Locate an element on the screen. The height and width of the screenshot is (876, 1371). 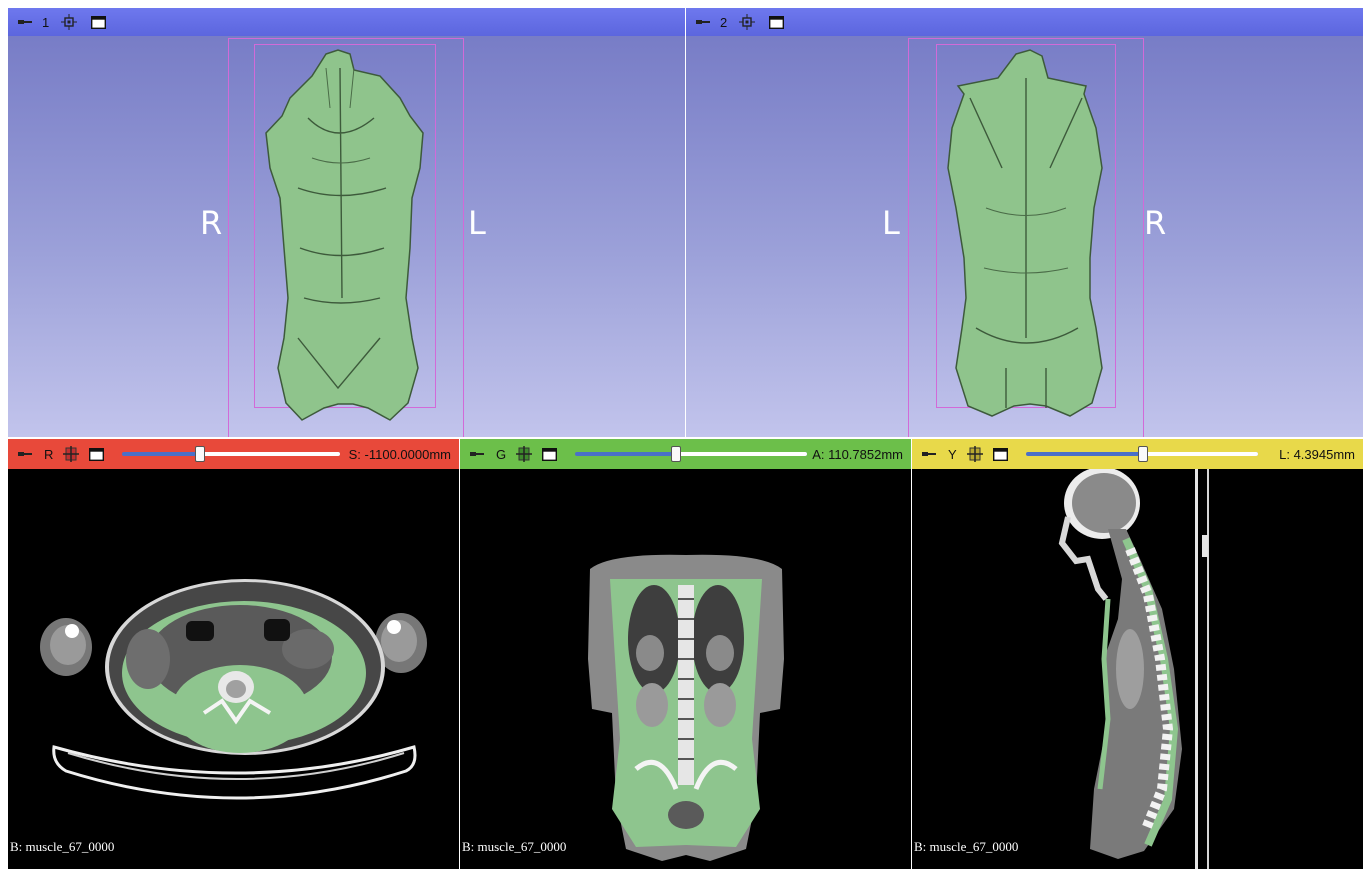
slice-view-letter: R is located at coordinates (49, 454).